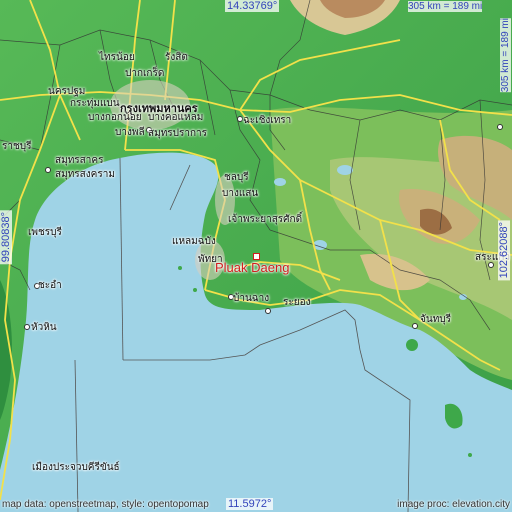 Image resolution: width=512 pixels, height=512 pixels. Describe the element at coordinates (297, 302) in the screenshot. I see `place-label: ระยอง` at that location.